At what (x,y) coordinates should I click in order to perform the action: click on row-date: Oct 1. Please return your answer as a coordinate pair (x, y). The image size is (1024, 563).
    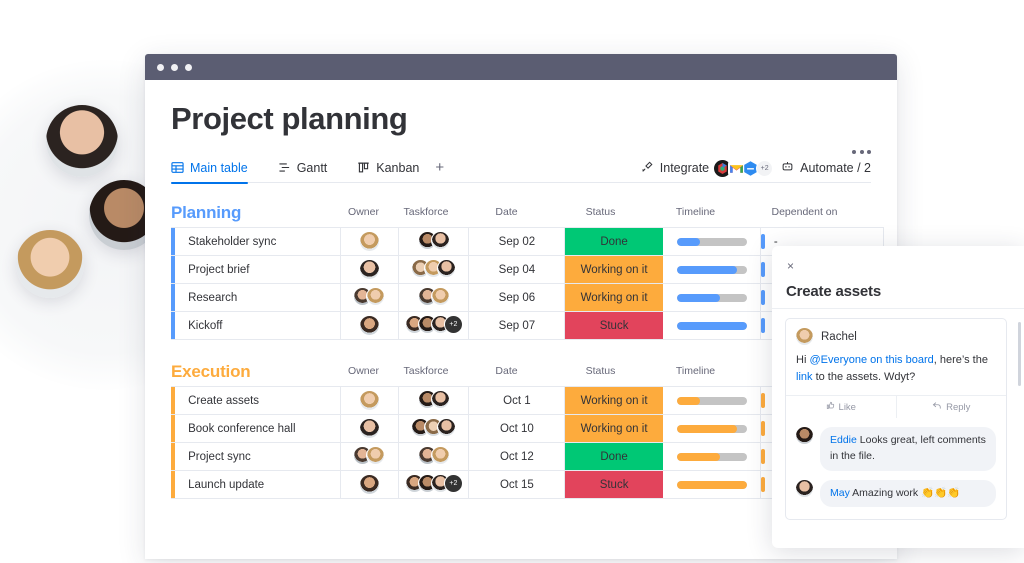
    Looking at the image, I should click on (517, 401).